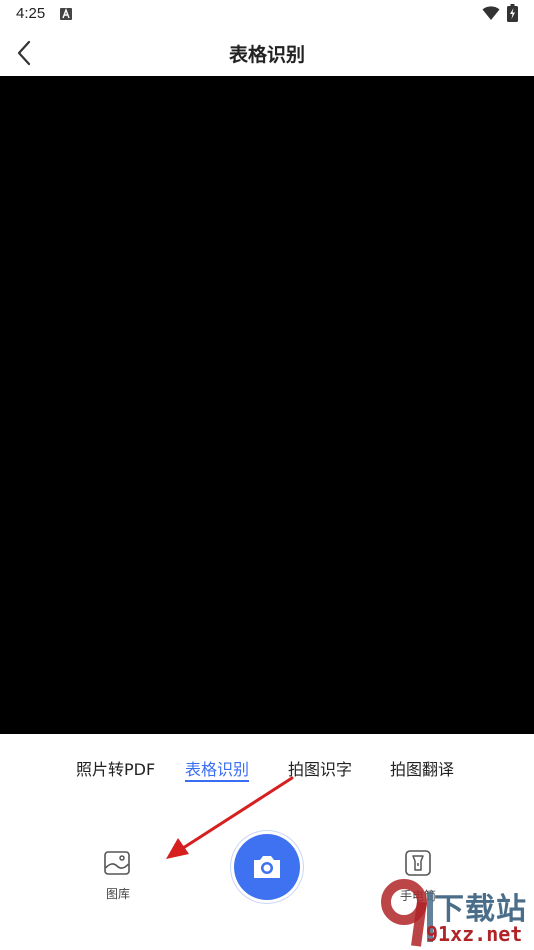 The height and width of the screenshot is (950, 534). I want to click on watermark-url: 91xz.net, so click(474, 934).